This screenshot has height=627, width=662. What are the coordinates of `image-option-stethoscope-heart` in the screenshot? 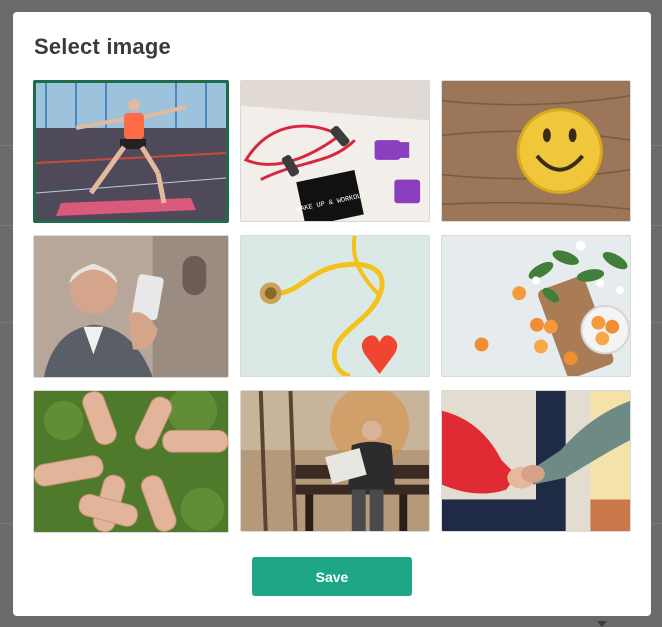 It's located at (335, 306).